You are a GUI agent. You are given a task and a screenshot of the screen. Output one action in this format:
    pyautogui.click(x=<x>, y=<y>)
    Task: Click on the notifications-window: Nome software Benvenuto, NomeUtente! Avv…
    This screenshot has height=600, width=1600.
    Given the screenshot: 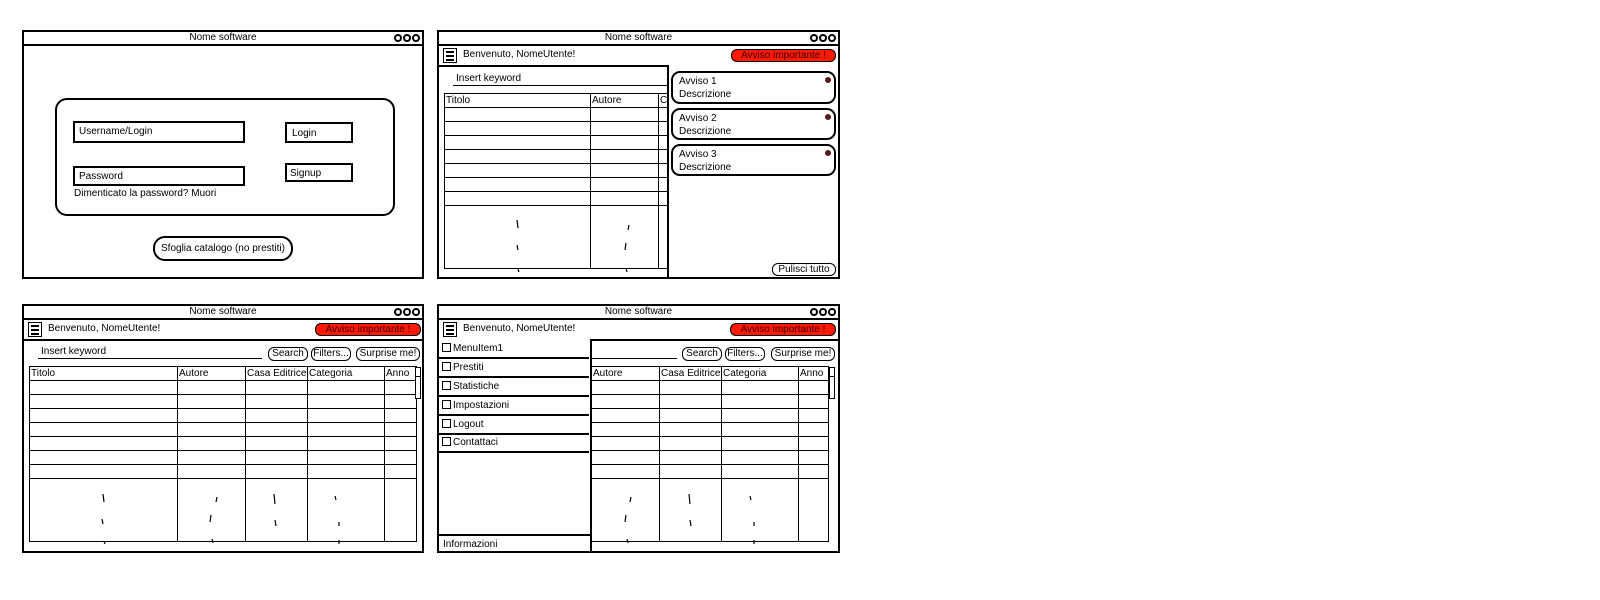 What is the action you would take?
    pyautogui.click(x=638, y=154)
    